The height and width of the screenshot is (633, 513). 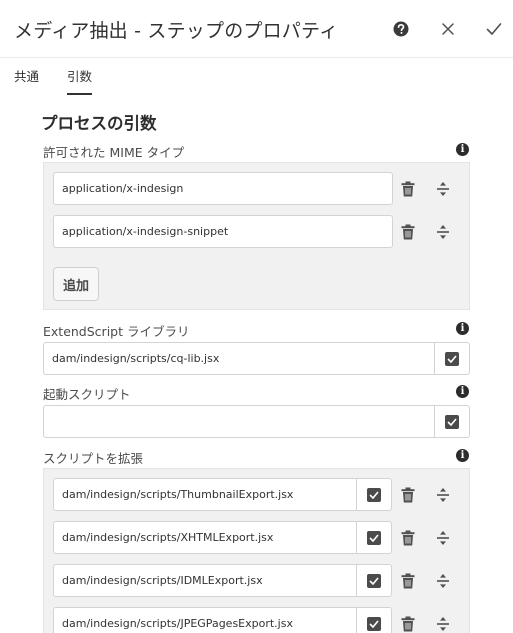 I want to click on extendscript-library-checkbox, so click(x=452, y=358).